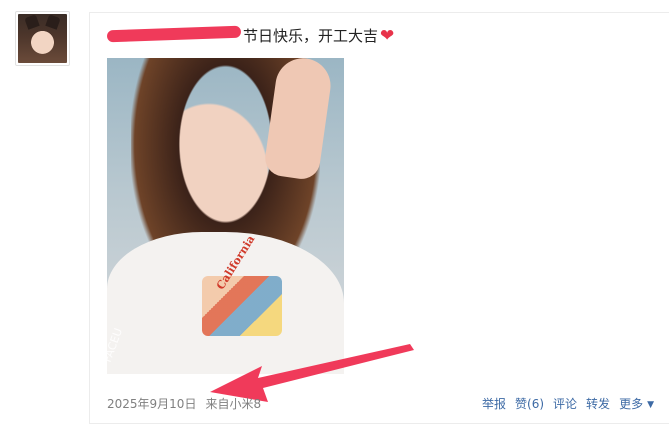  What do you see at coordinates (650, 405) in the screenshot?
I see `chevron-down-icon: ▼` at bounding box center [650, 405].